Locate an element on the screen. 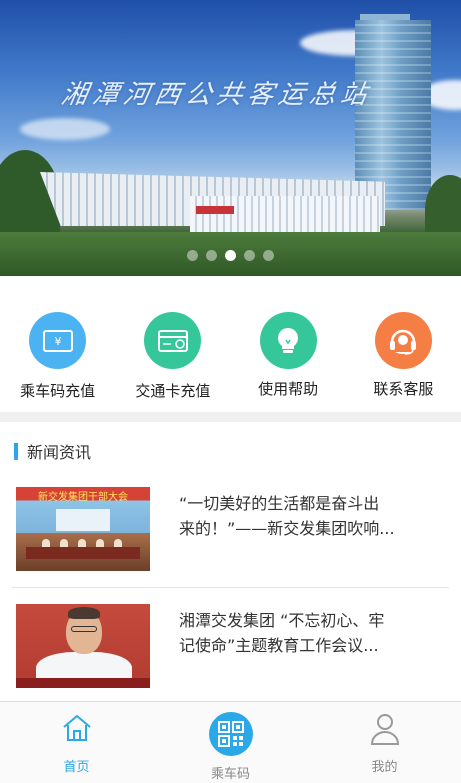  thumbnail-caption: 新交发集团干部大会 is located at coordinates (83, 497).